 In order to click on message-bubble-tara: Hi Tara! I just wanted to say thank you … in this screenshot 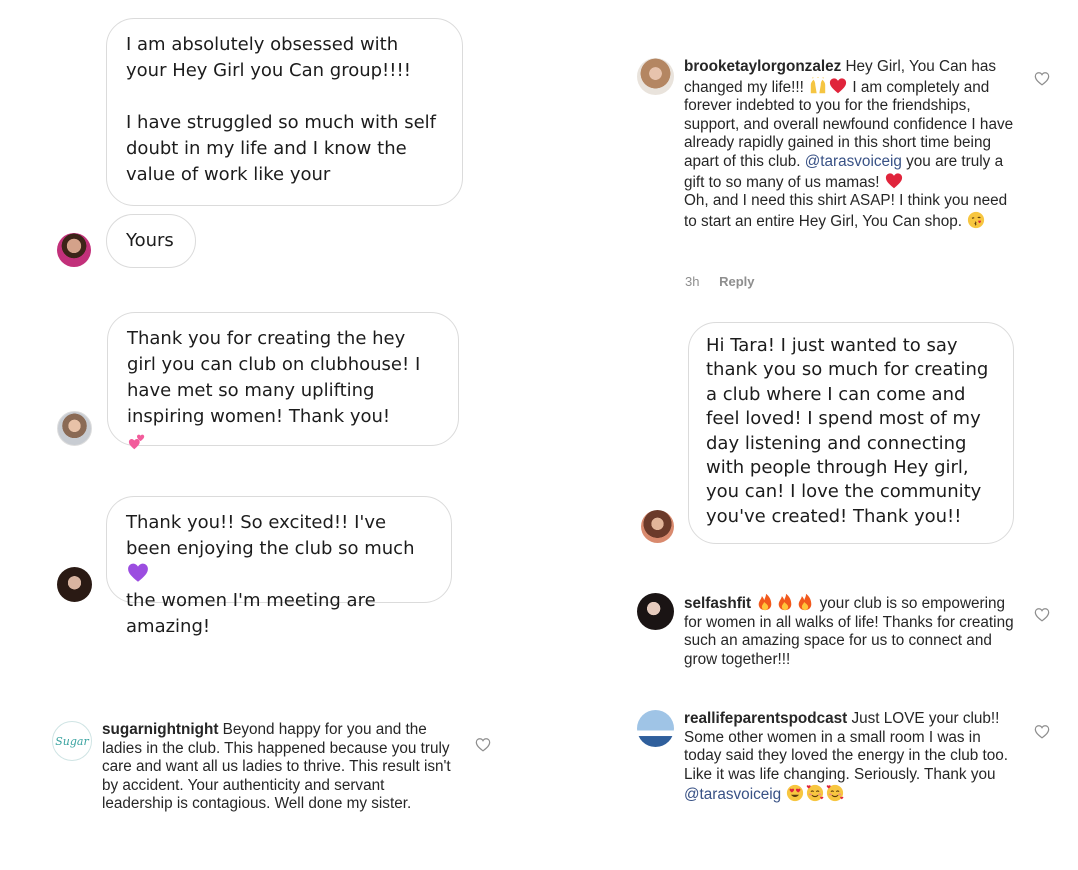, I will do `click(851, 433)`.